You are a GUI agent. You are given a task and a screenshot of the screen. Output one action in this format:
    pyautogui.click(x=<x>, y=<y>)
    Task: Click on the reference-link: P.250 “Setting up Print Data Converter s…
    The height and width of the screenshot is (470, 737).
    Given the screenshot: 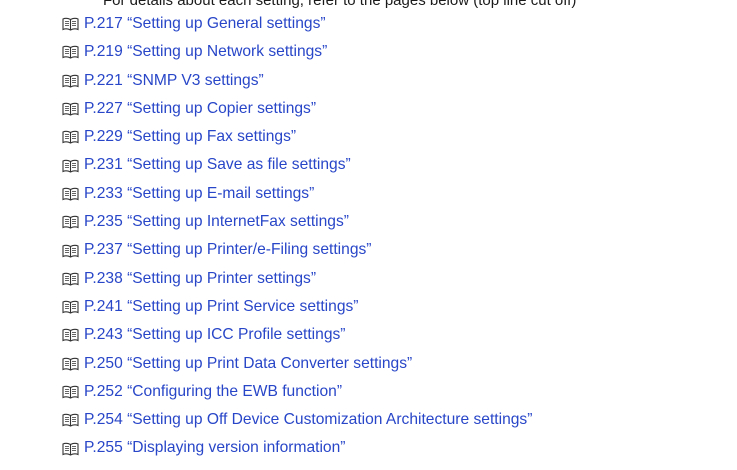 What is the action you would take?
    pyautogui.click(x=248, y=364)
    